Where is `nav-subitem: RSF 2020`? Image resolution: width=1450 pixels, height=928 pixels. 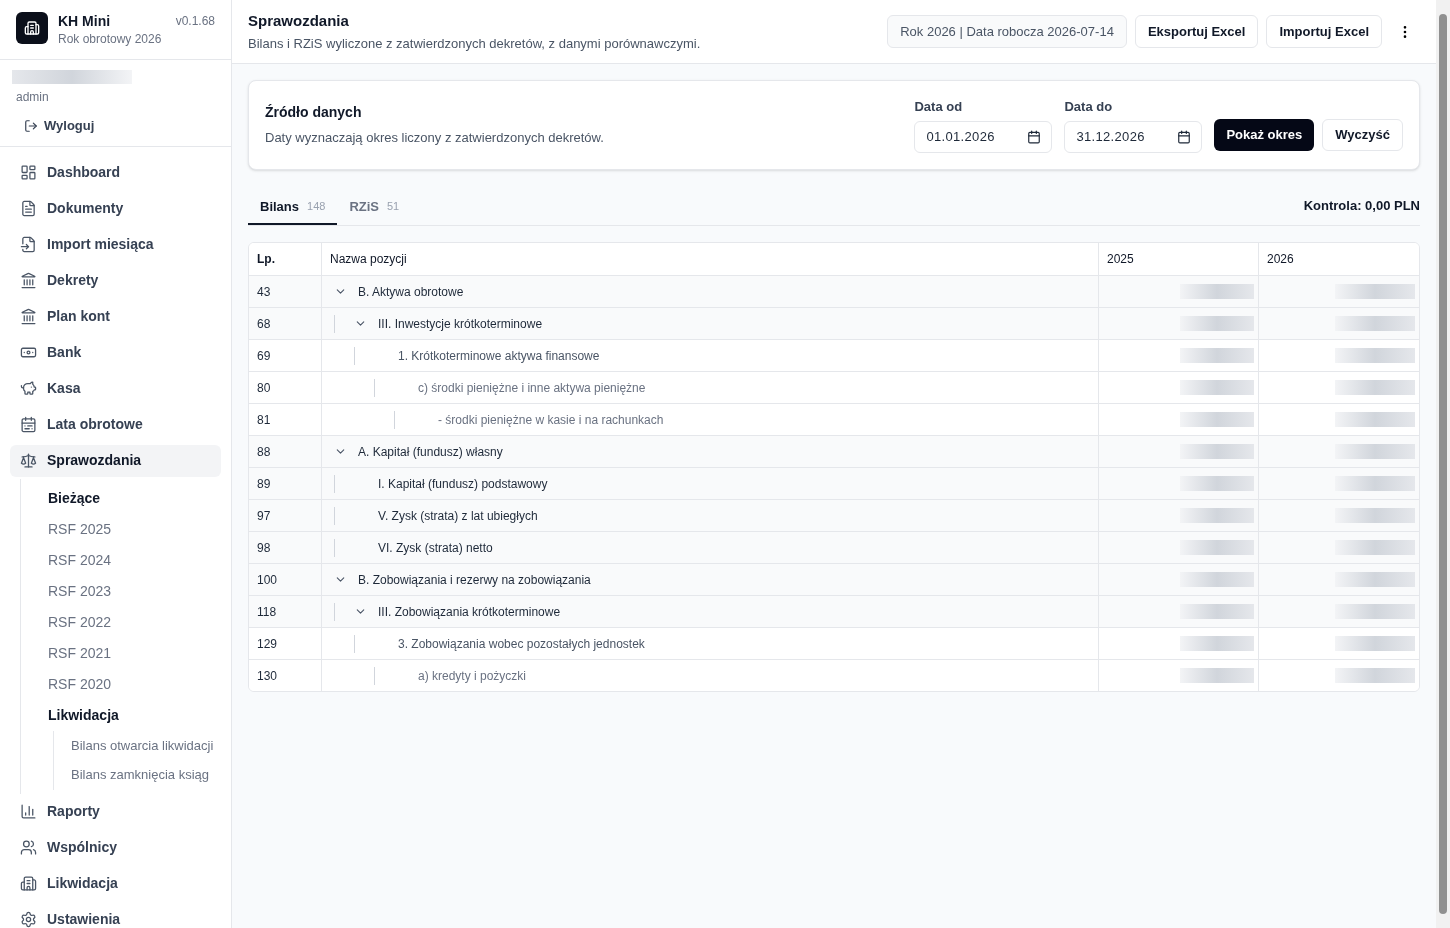
nav-subitem: RSF 2020 is located at coordinates (121, 684).